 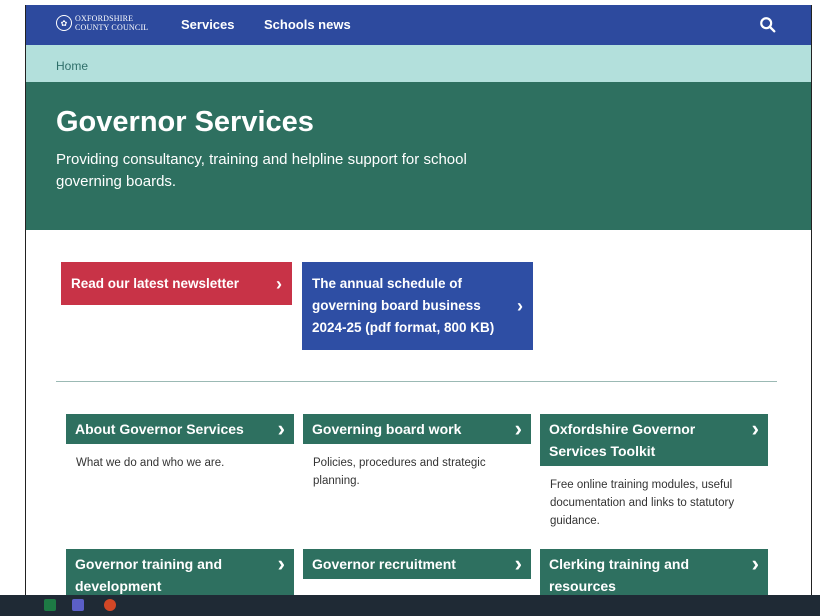 I want to click on breadcrumb-home-link: Home, so click(x=72, y=66).